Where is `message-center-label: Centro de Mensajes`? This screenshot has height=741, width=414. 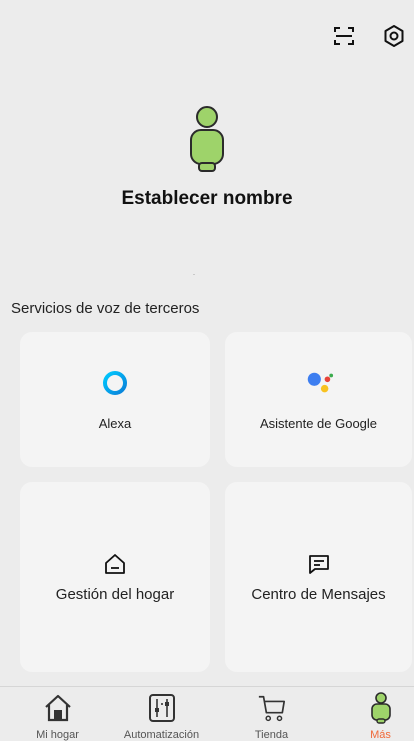
message-center-label: Centro de Mensajes is located at coordinates (318, 594).